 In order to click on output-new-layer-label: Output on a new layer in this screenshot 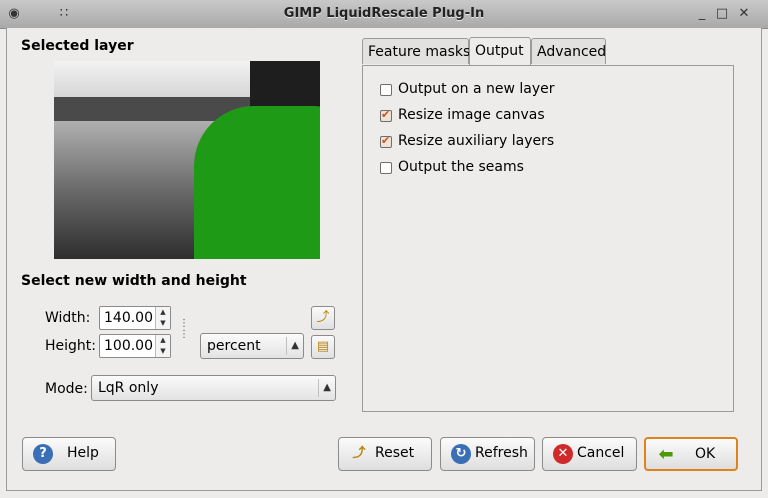, I will do `click(476, 89)`.